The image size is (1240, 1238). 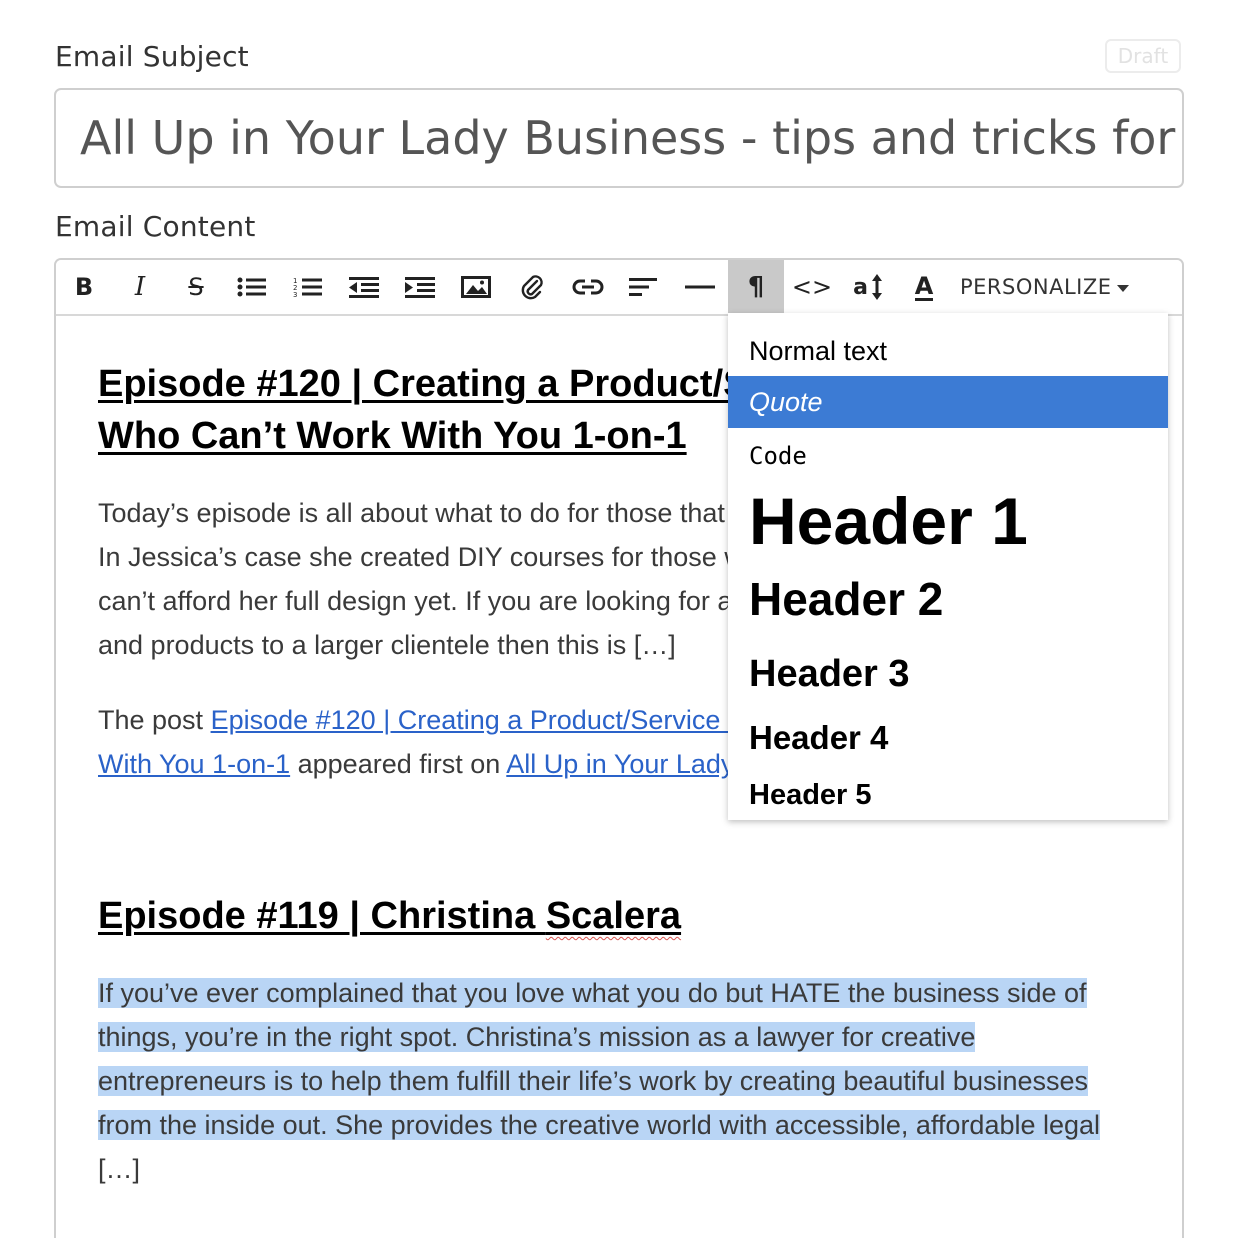 I want to click on italic-button: I, so click(x=140, y=287).